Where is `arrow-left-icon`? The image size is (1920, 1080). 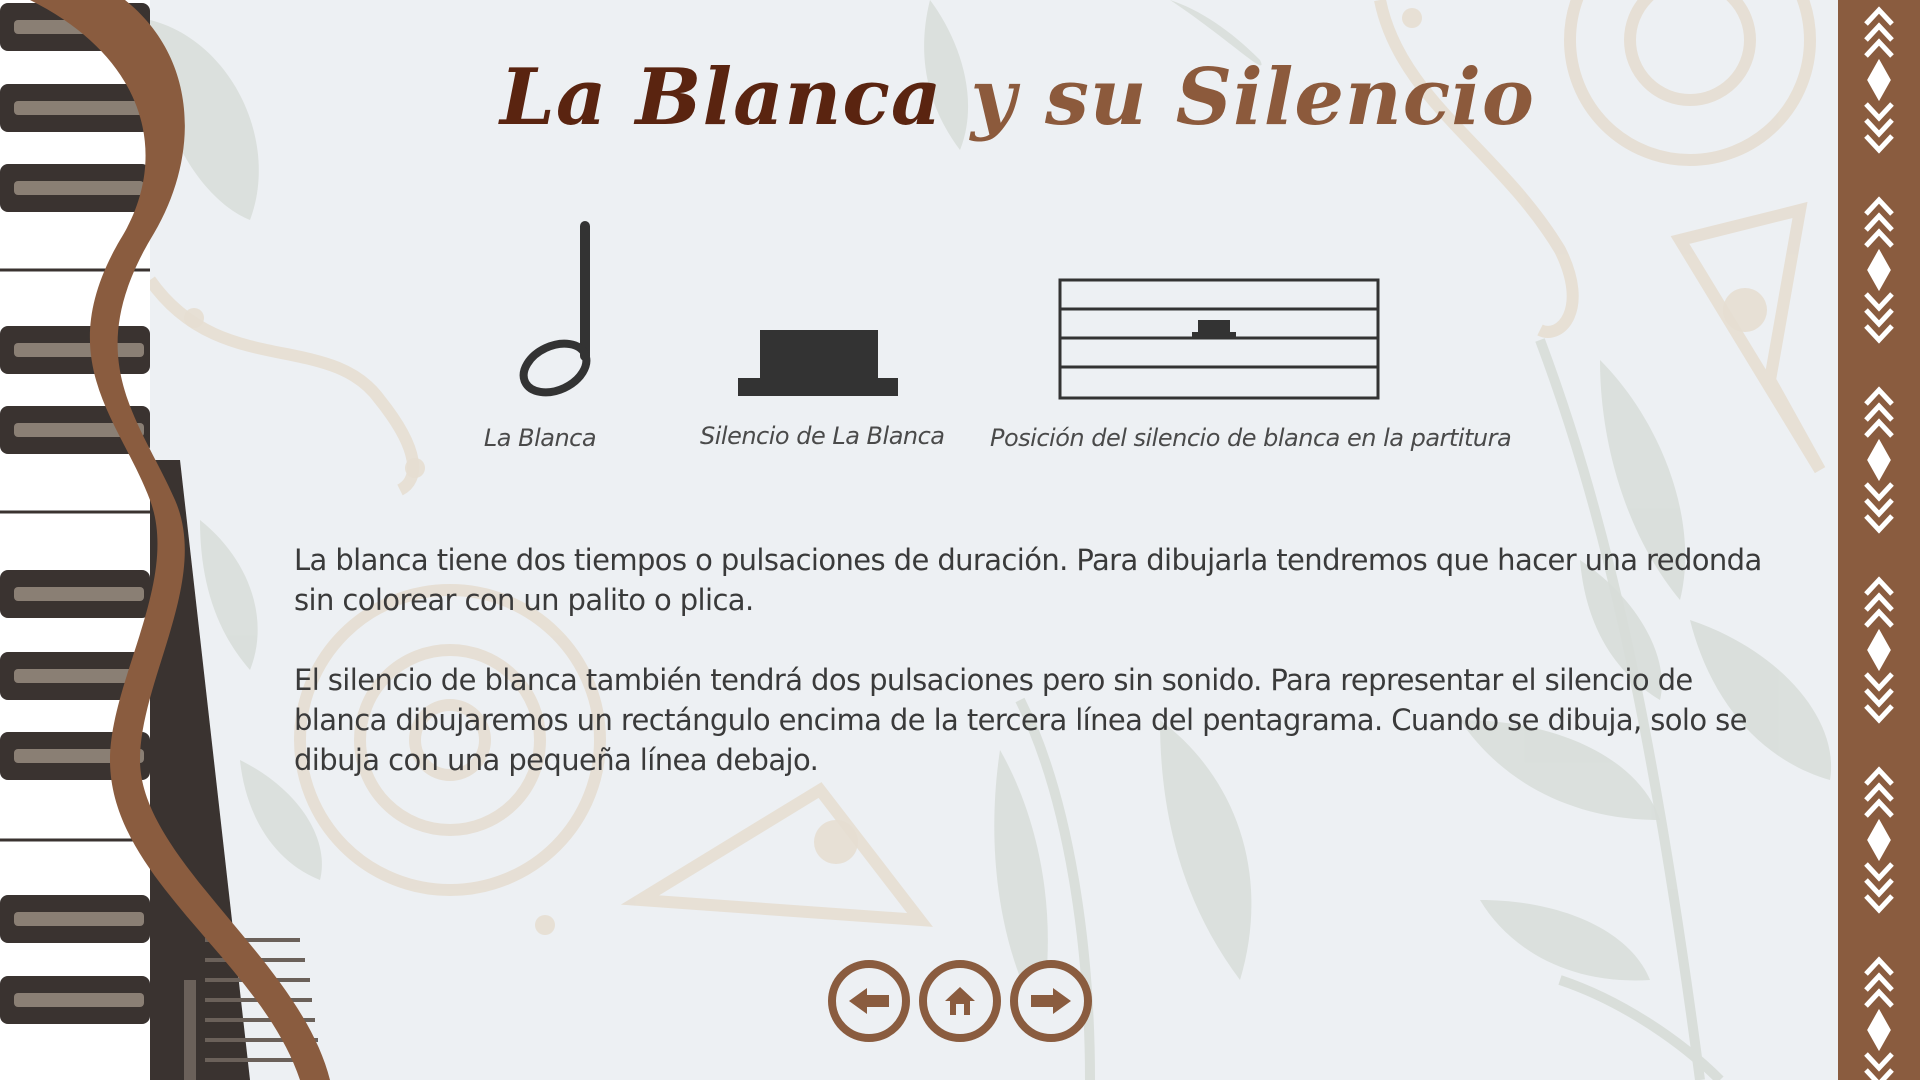
arrow-left-icon is located at coordinates (869, 1001).